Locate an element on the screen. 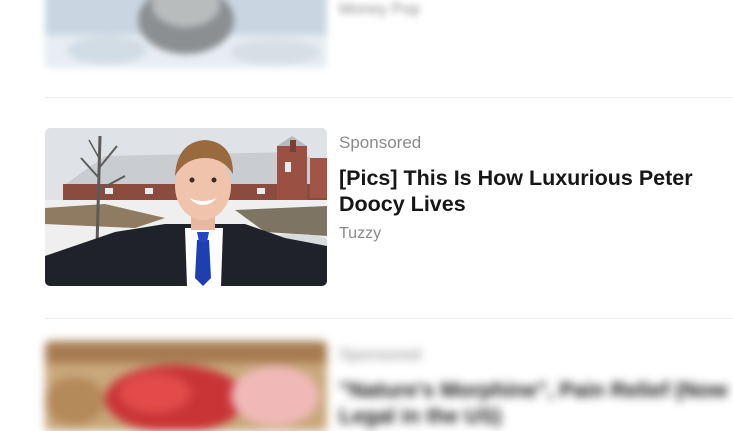  headline-line: "Nature's Morphine", Pain Relief (Now is located at coordinates (536, 390).